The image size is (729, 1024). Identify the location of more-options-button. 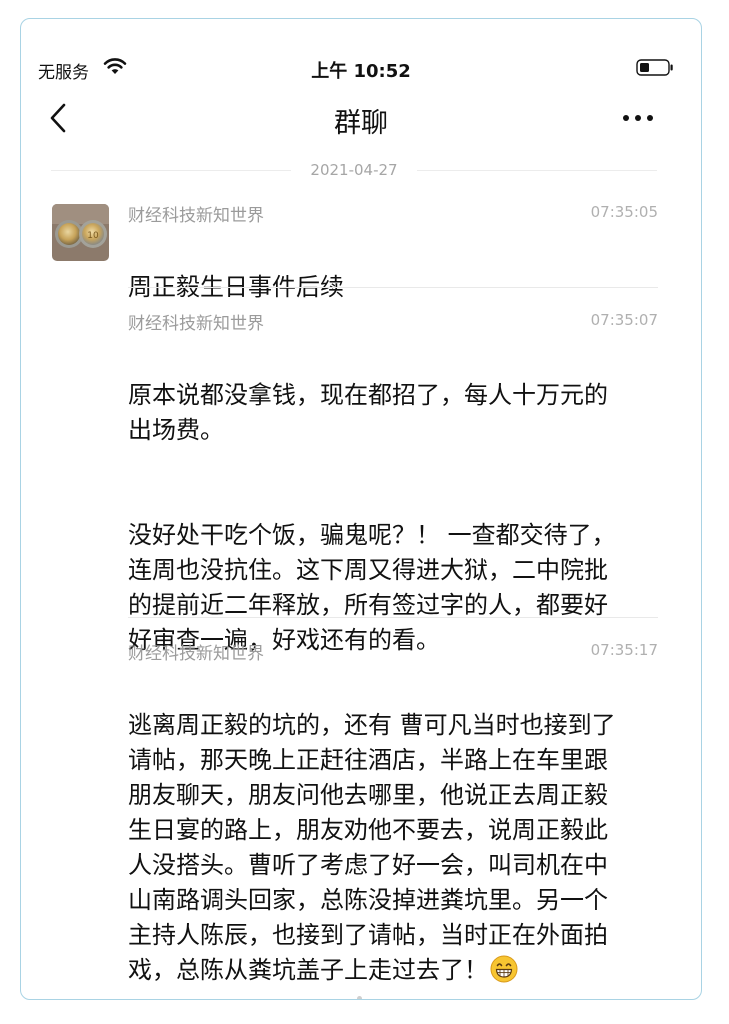
(638, 118).